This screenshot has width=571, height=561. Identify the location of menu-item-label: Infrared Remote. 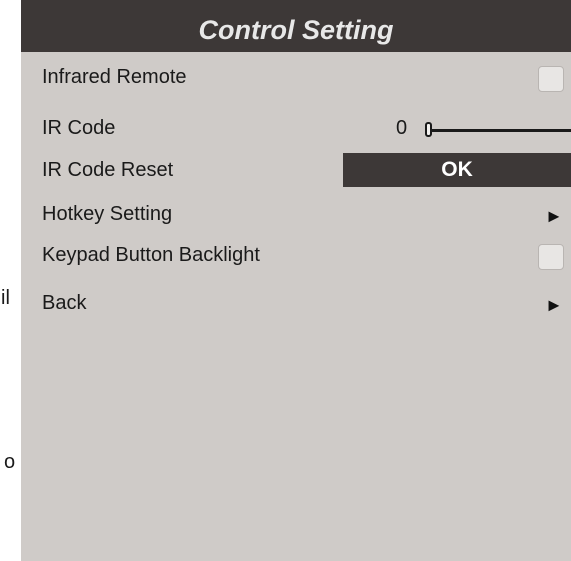
(114, 77).